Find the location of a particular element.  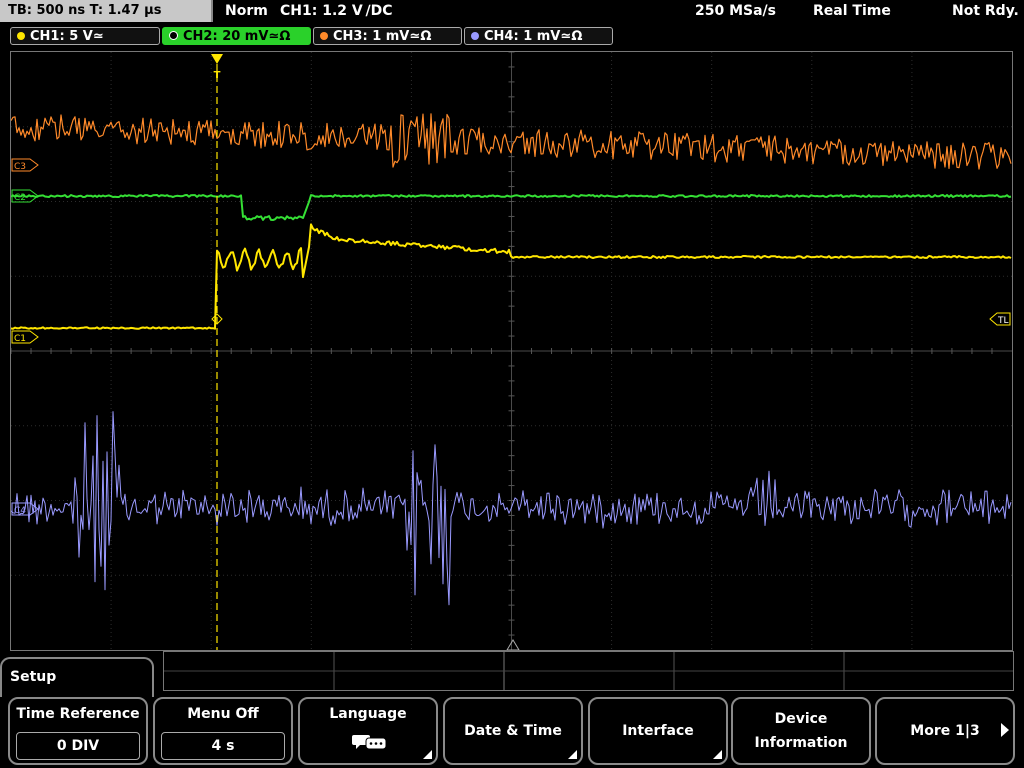

ch2-color-icon is located at coordinates (173, 35).